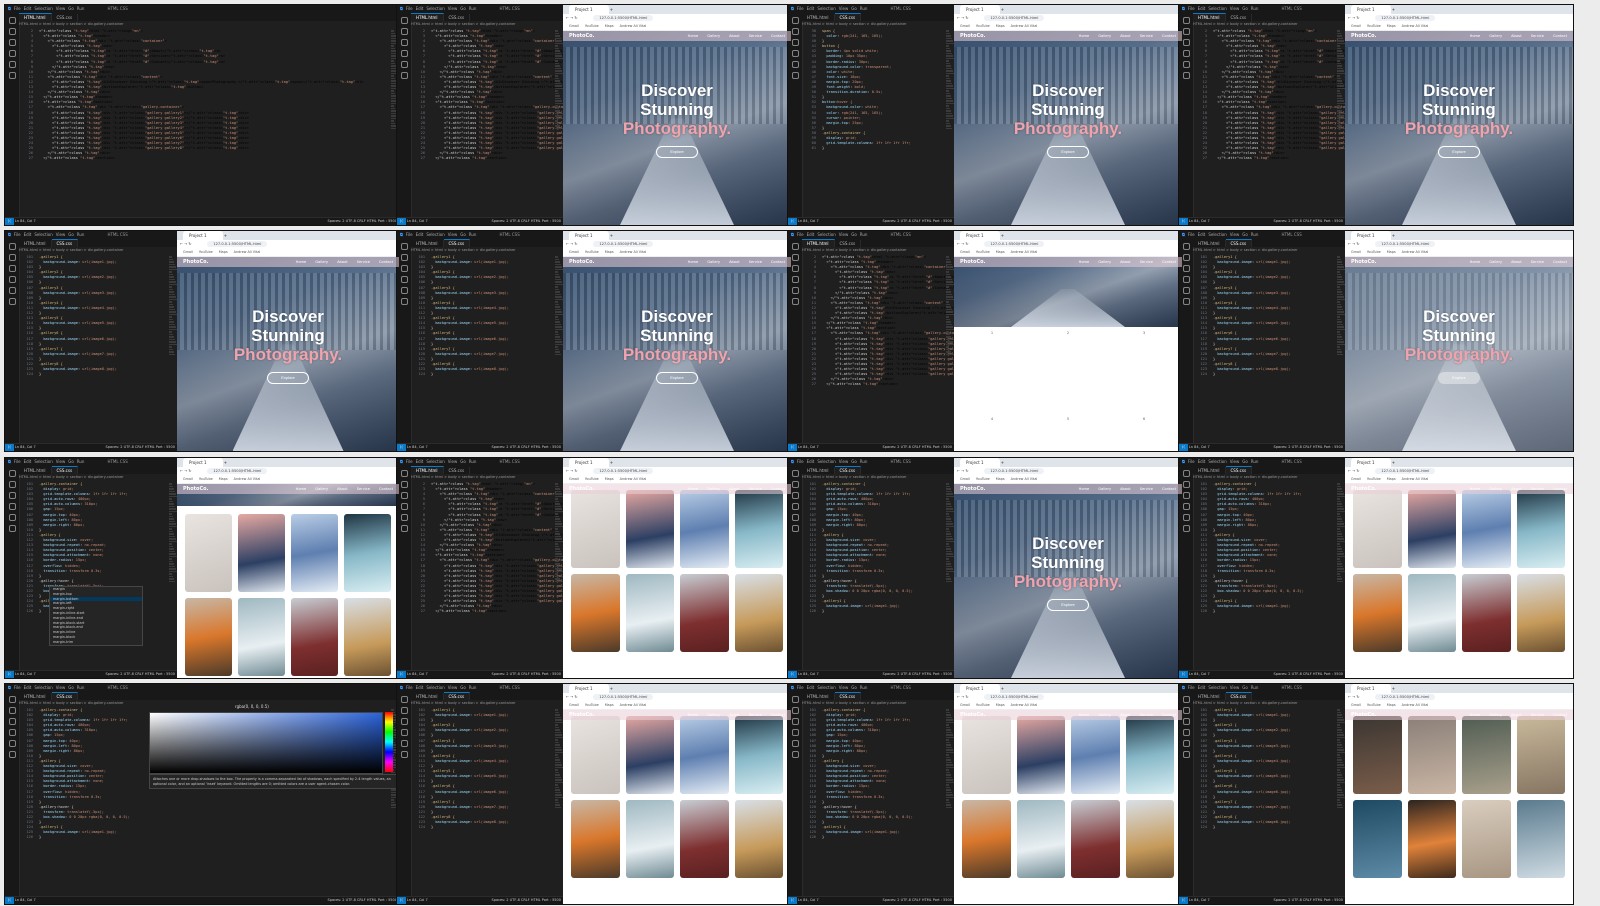 This screenshot has height=906, width=1600. I want to click on source-control-icon, so click(1186, 495).